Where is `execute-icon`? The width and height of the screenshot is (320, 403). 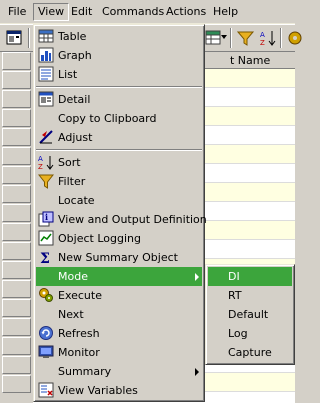 execute-icon is located at coordinates (46, 295).